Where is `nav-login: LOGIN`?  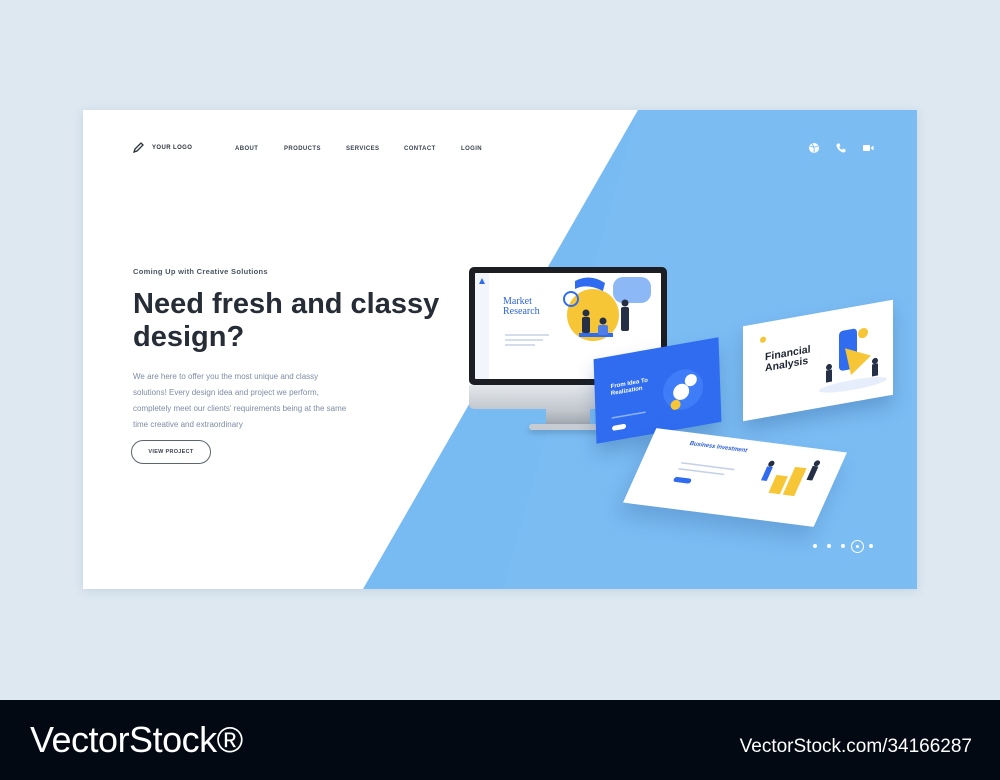
nav-login: LOGIN is located at coordinates (471, 149).